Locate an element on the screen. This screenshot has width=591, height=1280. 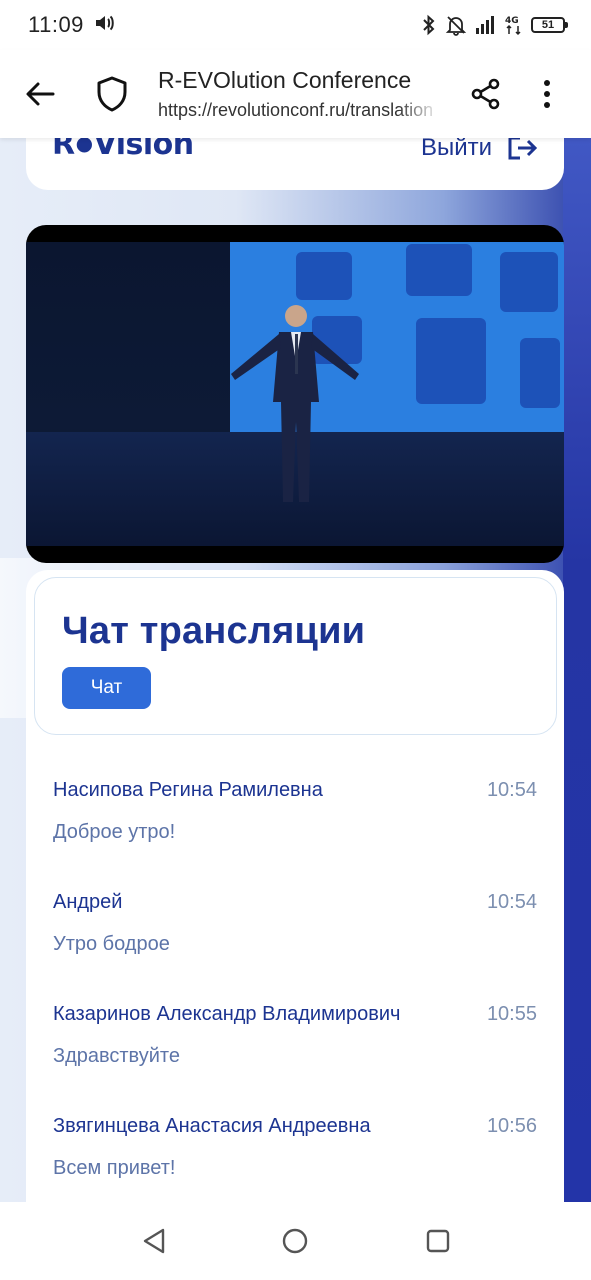
chat-title: Чат трансляции is located at coordinates (214, 631).